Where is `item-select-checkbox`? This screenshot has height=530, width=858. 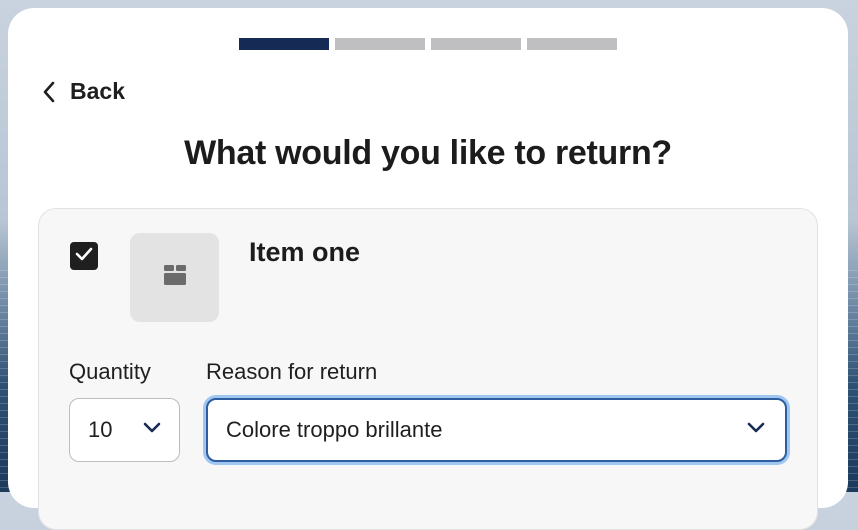
item-select-checkbox is located at coordinates (84, 256).